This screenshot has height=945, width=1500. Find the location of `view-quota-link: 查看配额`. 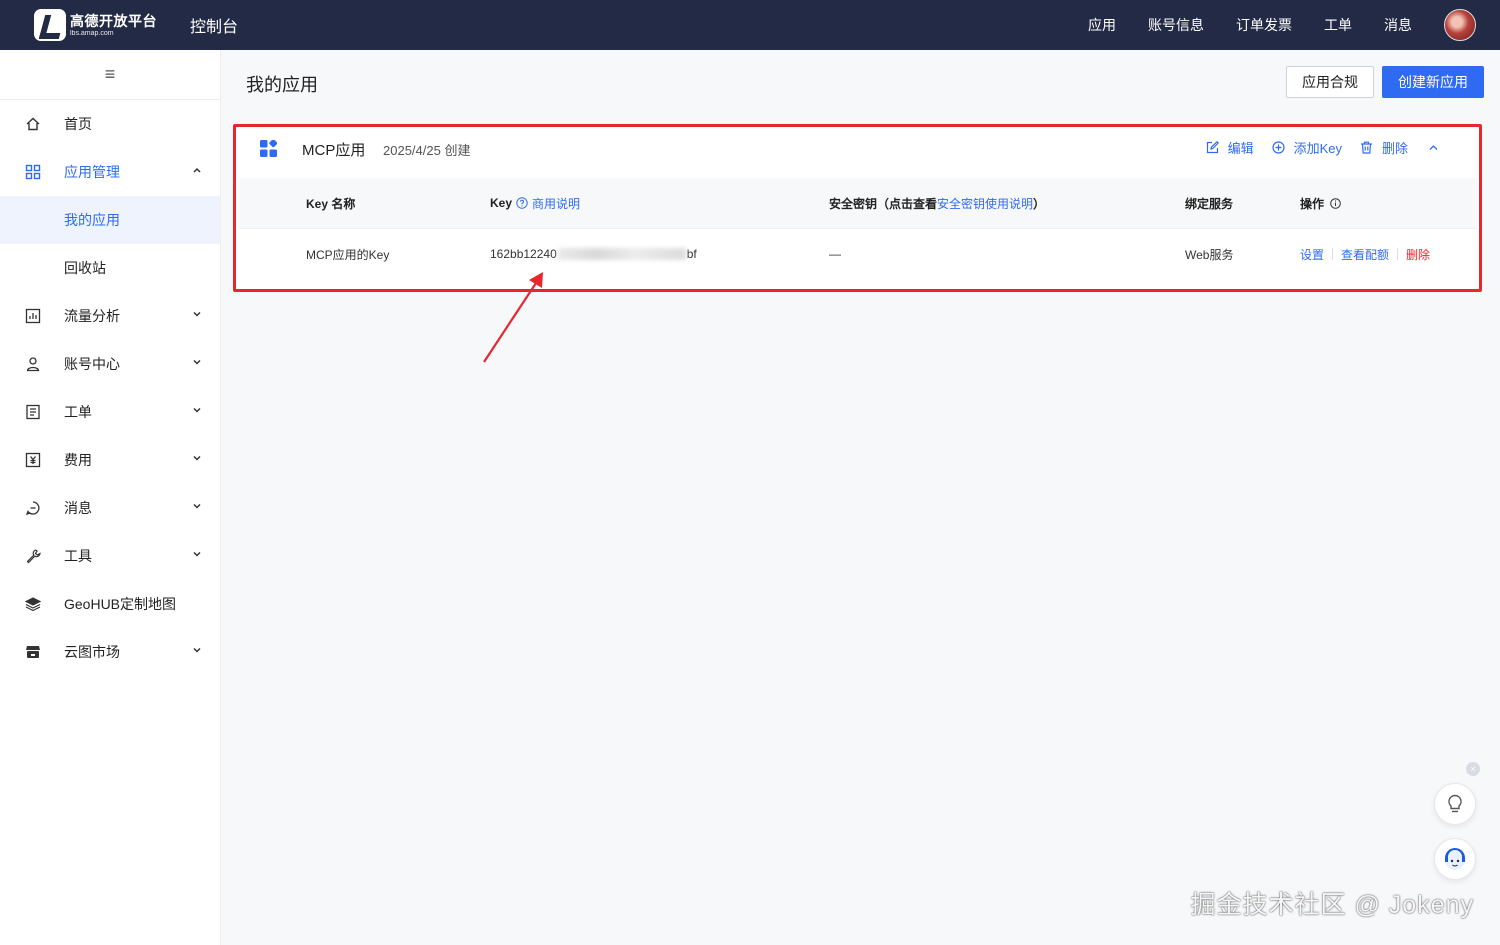

view-quota-link: 查看配额 is located at coordinates (1365, 254).